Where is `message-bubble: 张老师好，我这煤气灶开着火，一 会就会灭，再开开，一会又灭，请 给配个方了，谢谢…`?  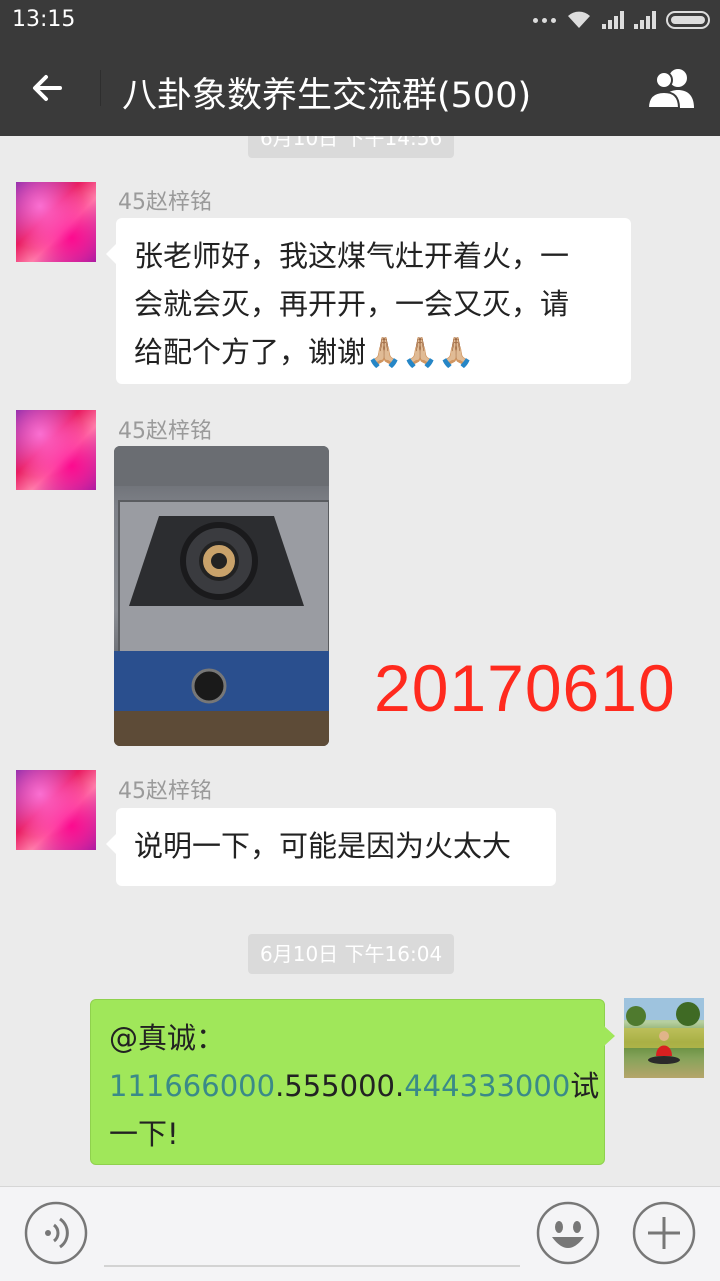 message-bubble: 张老师好，我这煤气灶开着火，一 会就会灭，再开开，一会又灭，请 给配个方了，谢谢… is located at coordinates (368, 301).